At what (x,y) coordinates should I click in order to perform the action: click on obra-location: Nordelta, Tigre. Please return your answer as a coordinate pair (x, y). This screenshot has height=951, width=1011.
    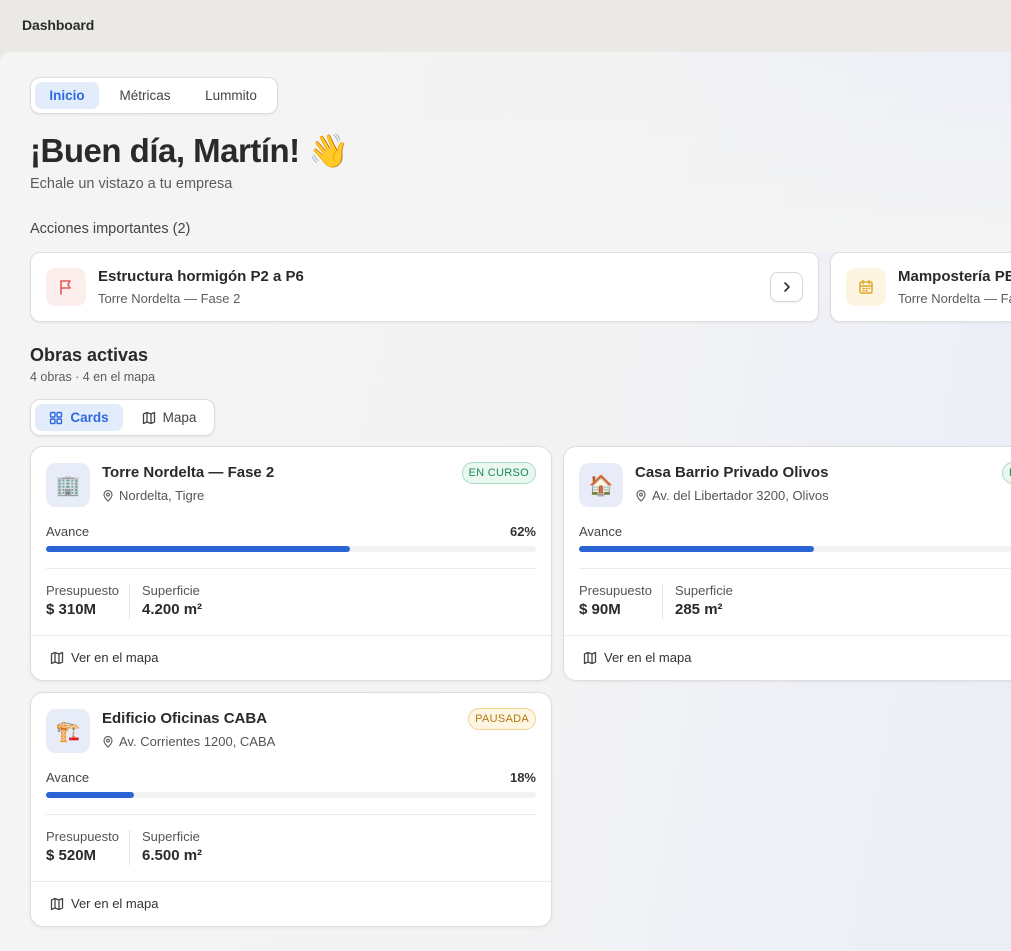
    Looking at the image, I should click on (153, 495).